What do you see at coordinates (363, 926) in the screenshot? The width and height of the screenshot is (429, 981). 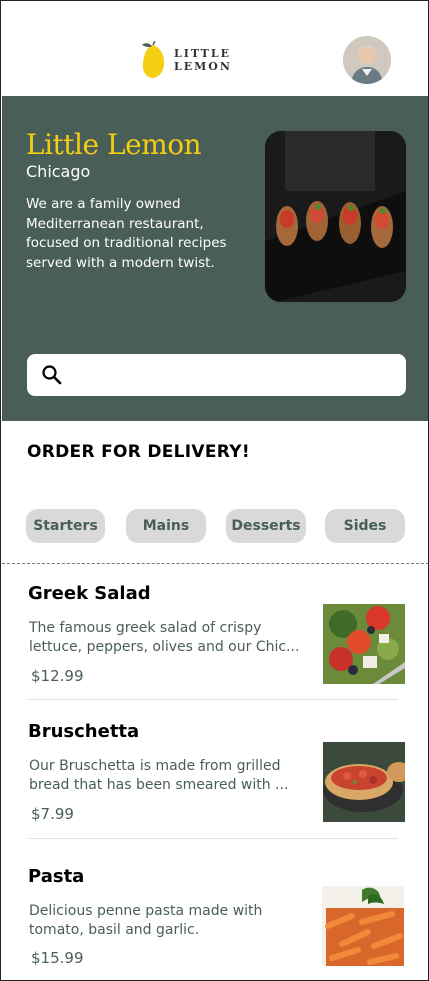 I see `pasta-image` at bounding box center [363, 926].